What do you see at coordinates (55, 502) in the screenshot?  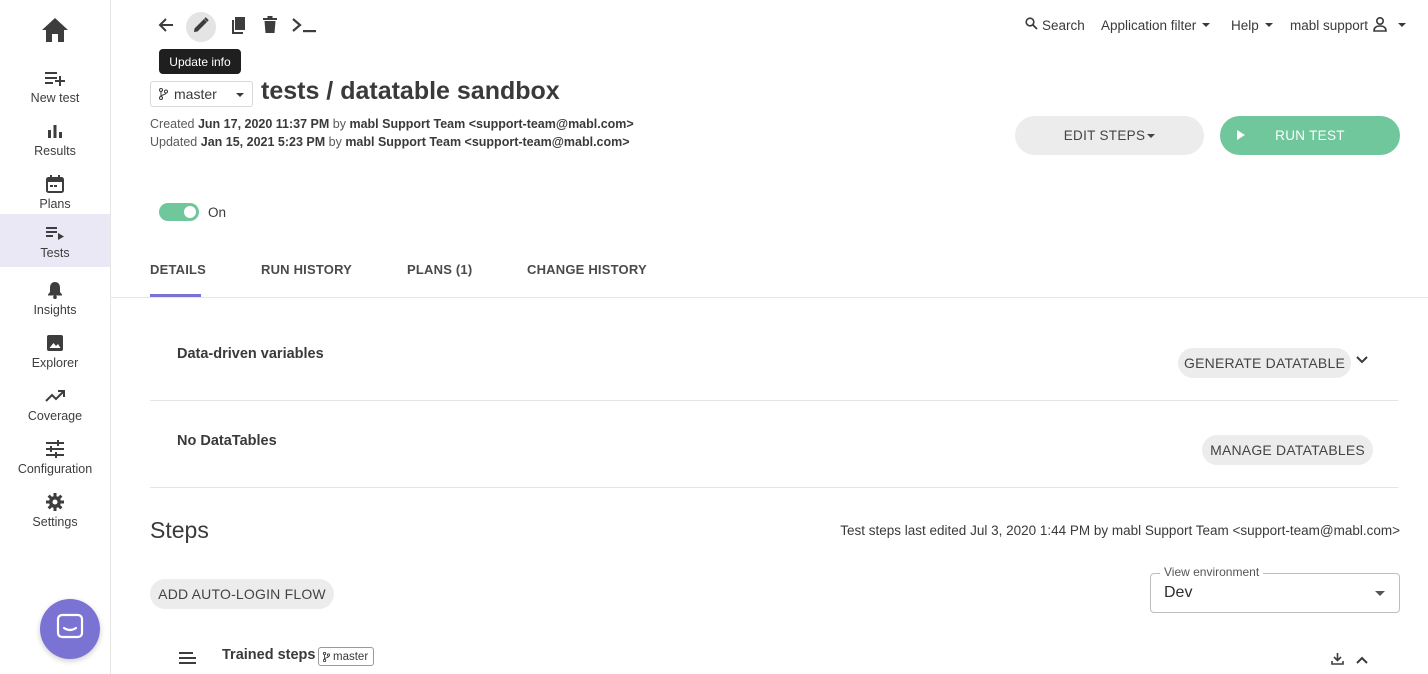 I see `gear-icon` at bounding box center [55, 502].